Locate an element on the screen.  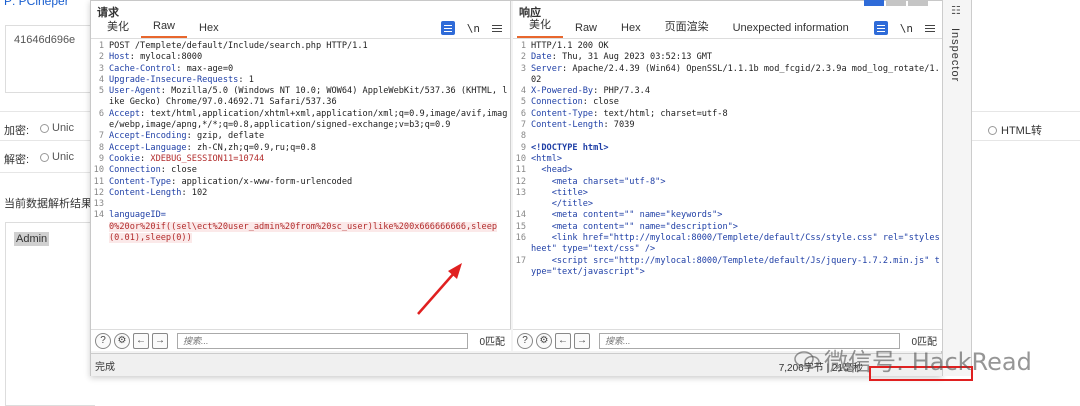
header-name: Accept-Language is located at coordinates (148, 147).